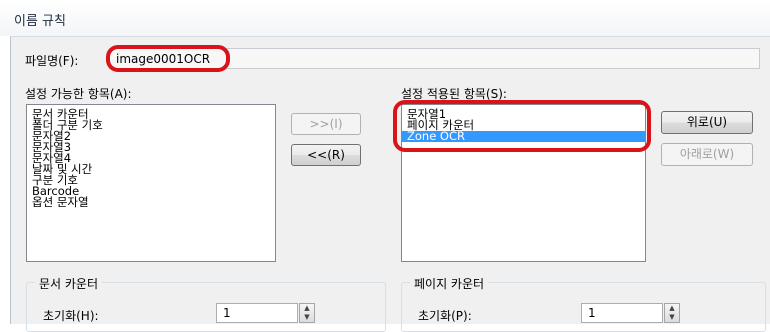 Image resolution: width=770 pixels, height=332 pixels. Describe the element at coordinates (151, 202) in the screenshot. I see `list-item: 옵션 문자열` at that location.